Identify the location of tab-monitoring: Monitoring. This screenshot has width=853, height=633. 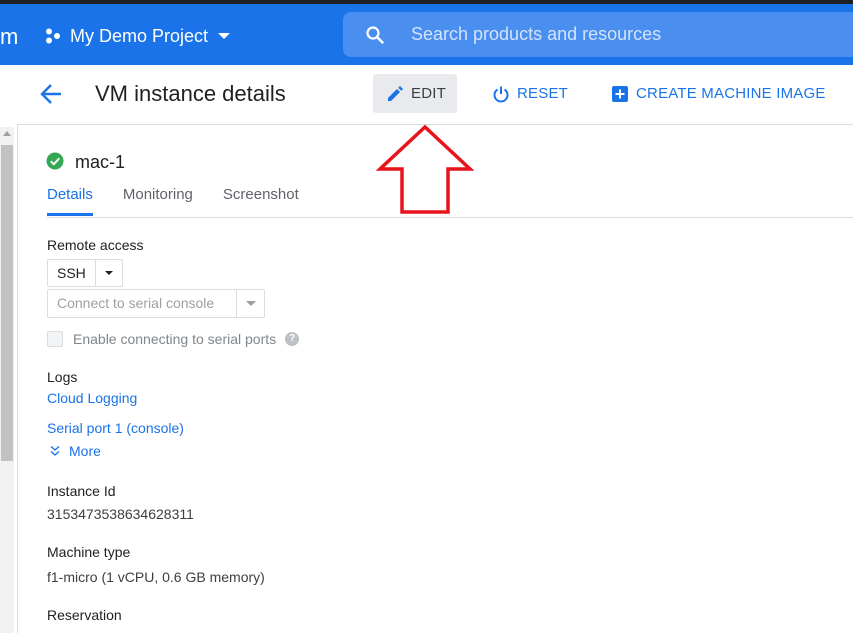
(158, 201).